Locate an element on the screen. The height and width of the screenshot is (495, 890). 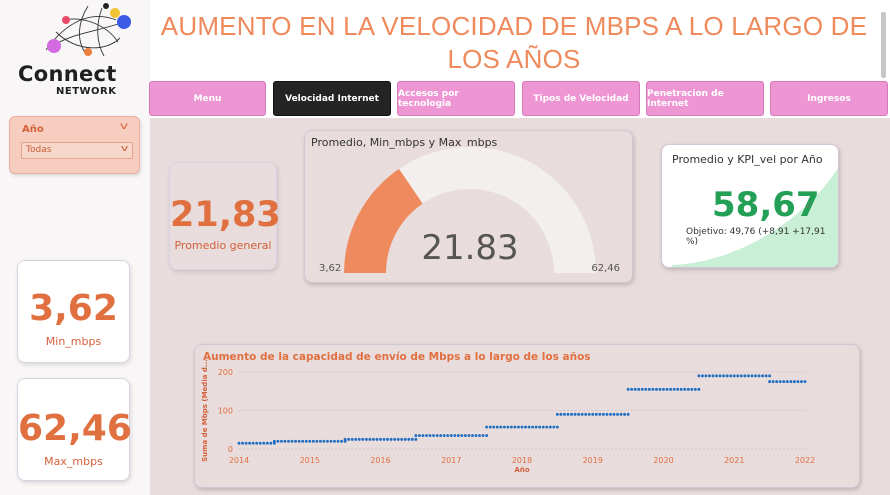
nav-tipos-button: Tipos de Velocidad is located at coordinates (581, 98).